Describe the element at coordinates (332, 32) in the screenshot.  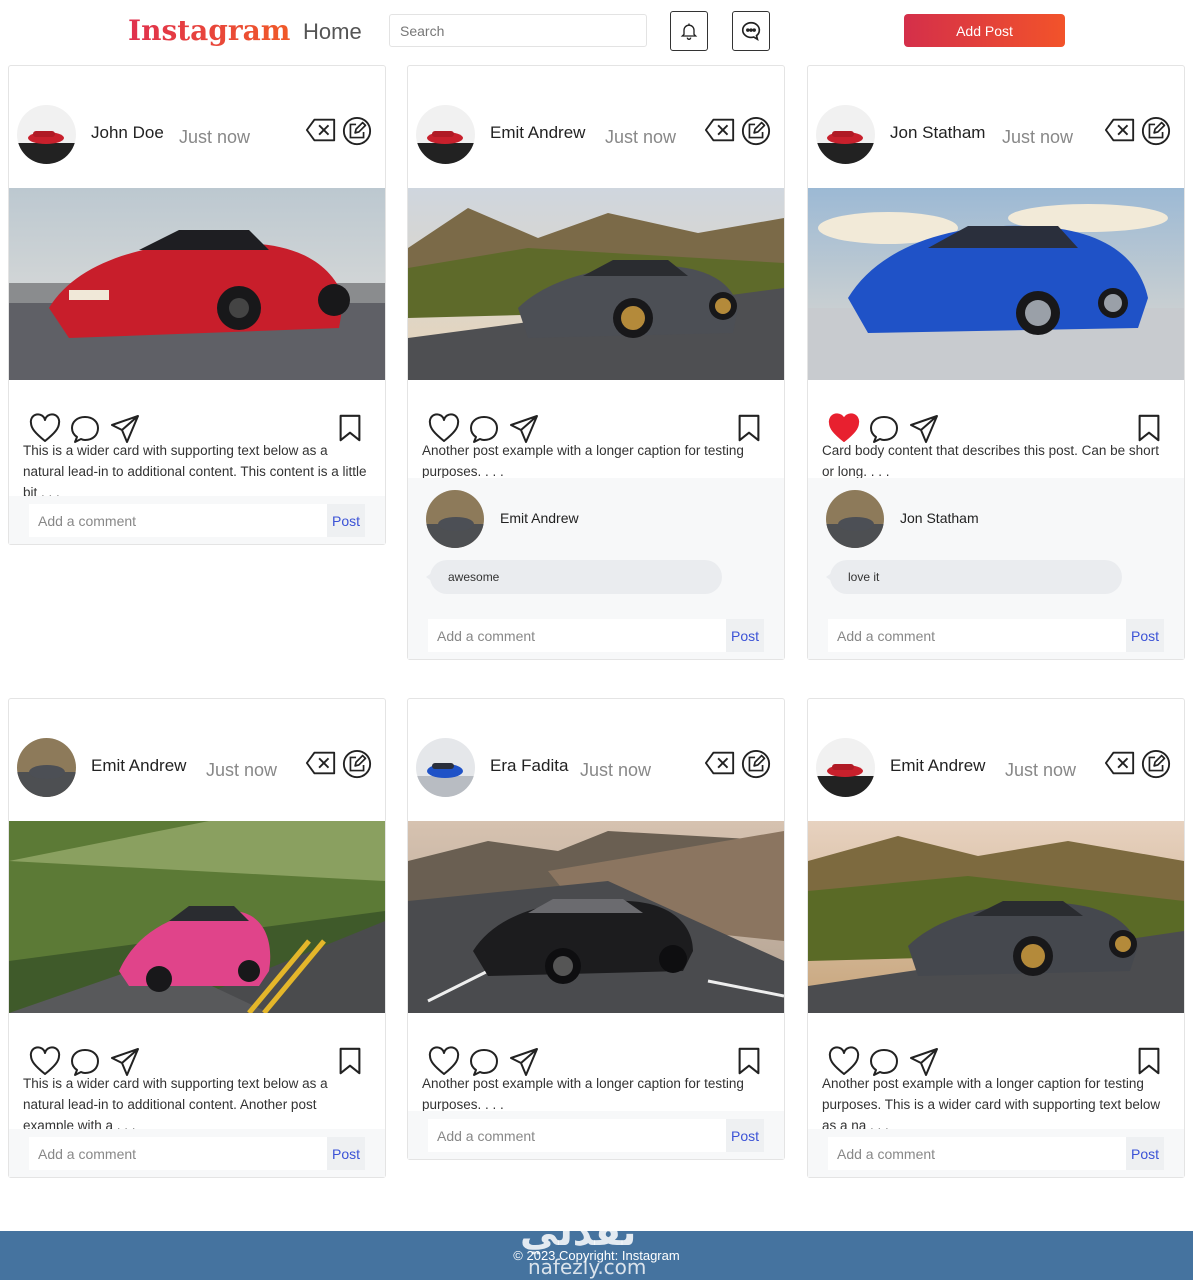
I see `nav-home-link: Home` at that location.